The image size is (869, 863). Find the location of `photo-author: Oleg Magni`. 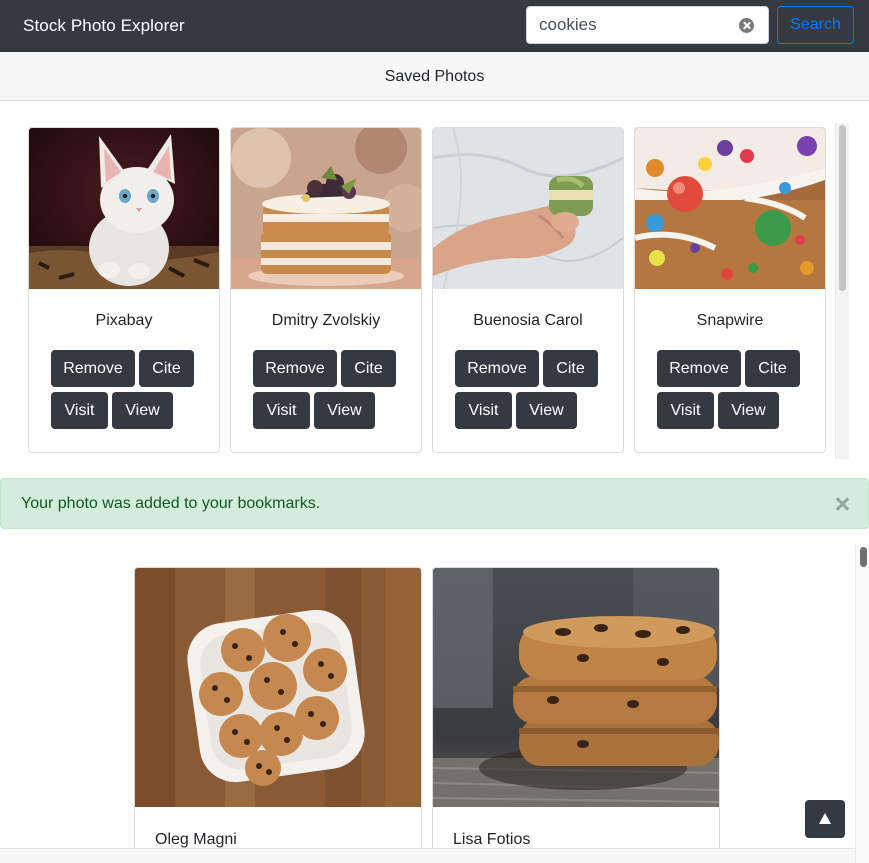

photo-author: Oleg Magni is located at coordinates (196, 839).